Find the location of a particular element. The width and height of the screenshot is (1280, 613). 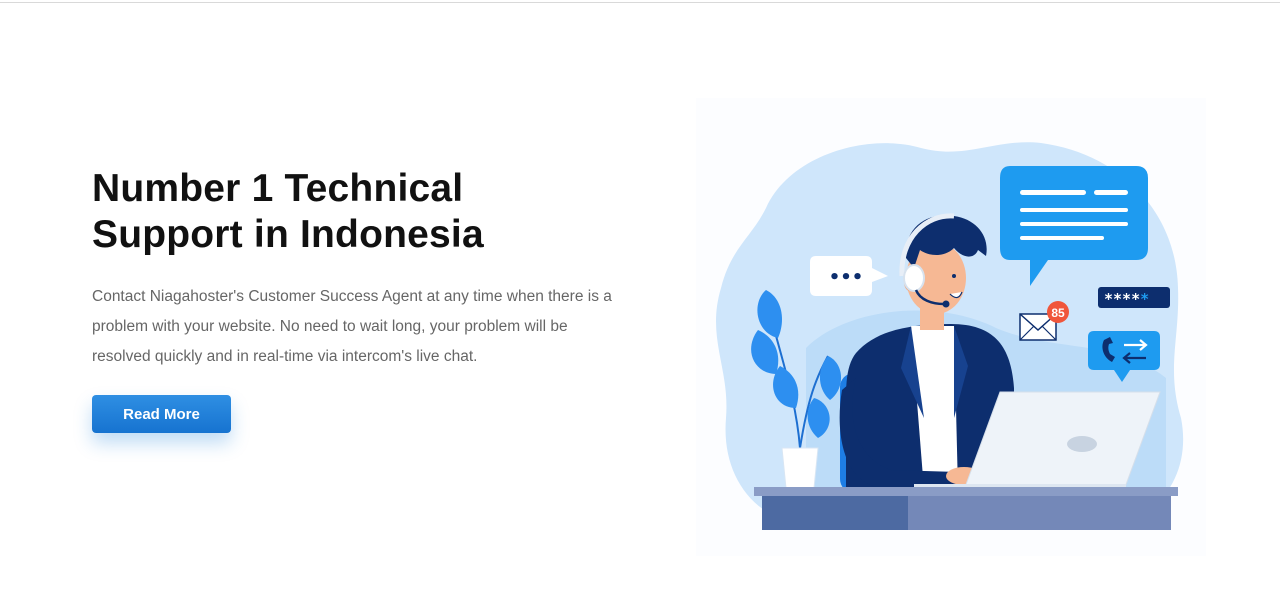

read-more-button: Read More is located at coordinates (161, 414).